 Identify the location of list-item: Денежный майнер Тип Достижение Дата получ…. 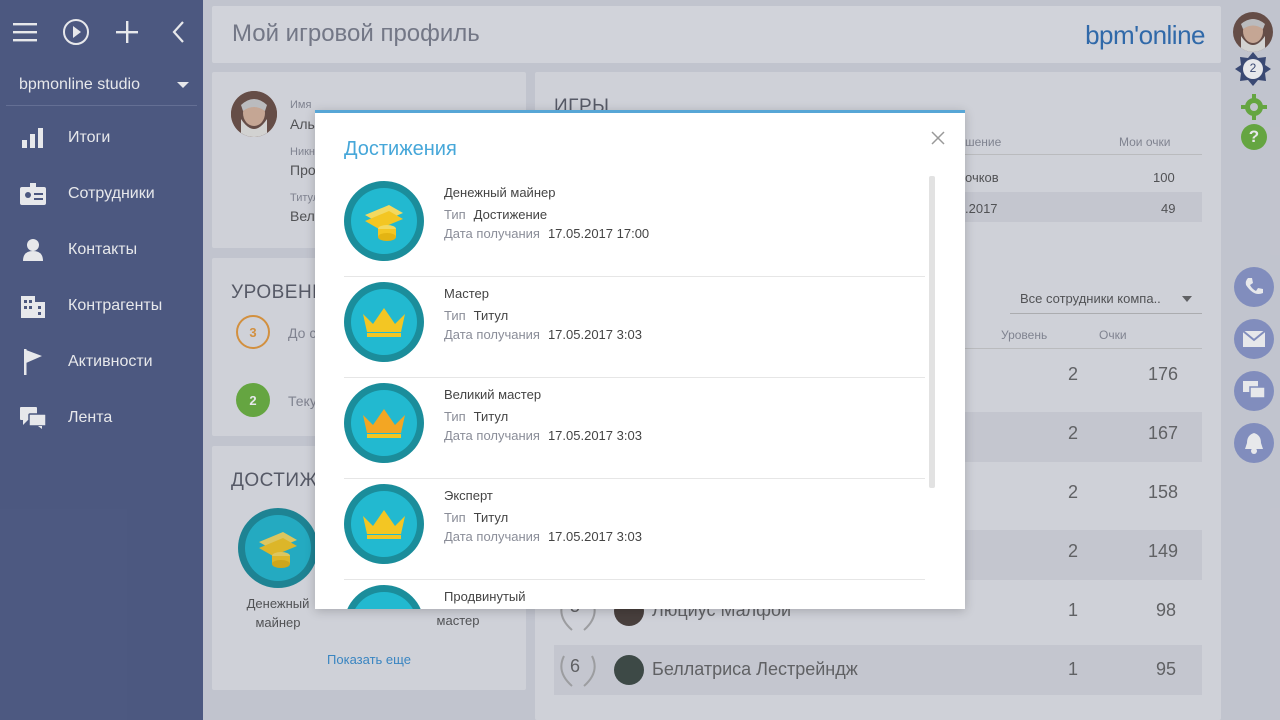
(634, 226).